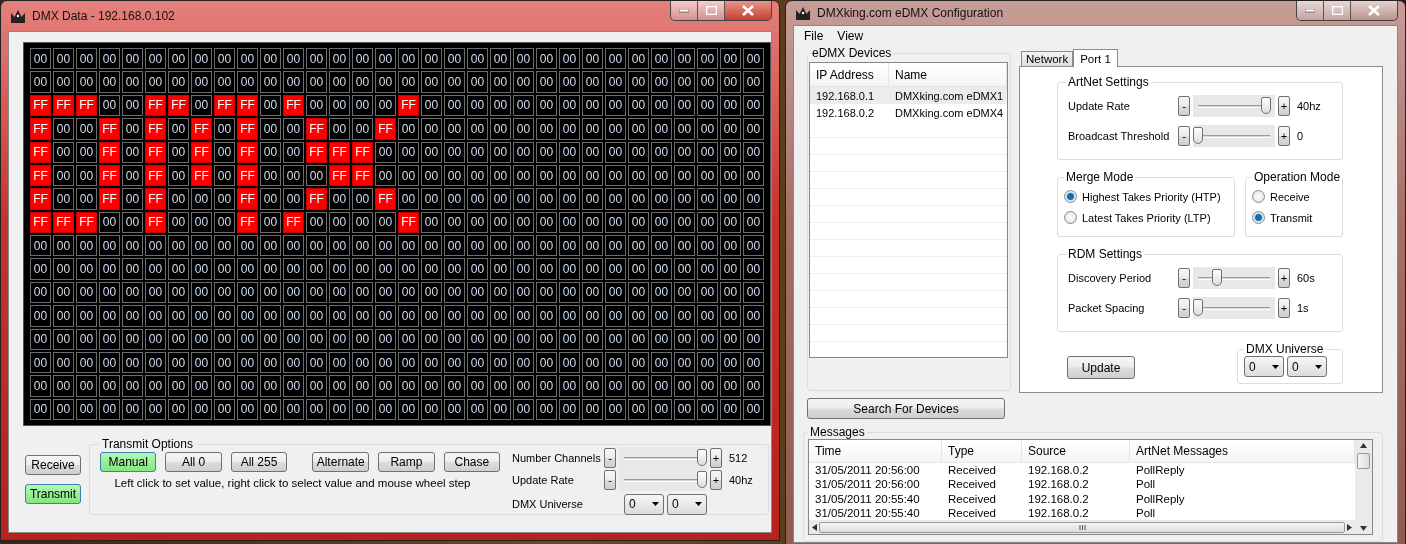 The image size is (1406, 544). Describe the element at coordinates (1234, 308) in the screenshot. I see `slider-track` at that location.